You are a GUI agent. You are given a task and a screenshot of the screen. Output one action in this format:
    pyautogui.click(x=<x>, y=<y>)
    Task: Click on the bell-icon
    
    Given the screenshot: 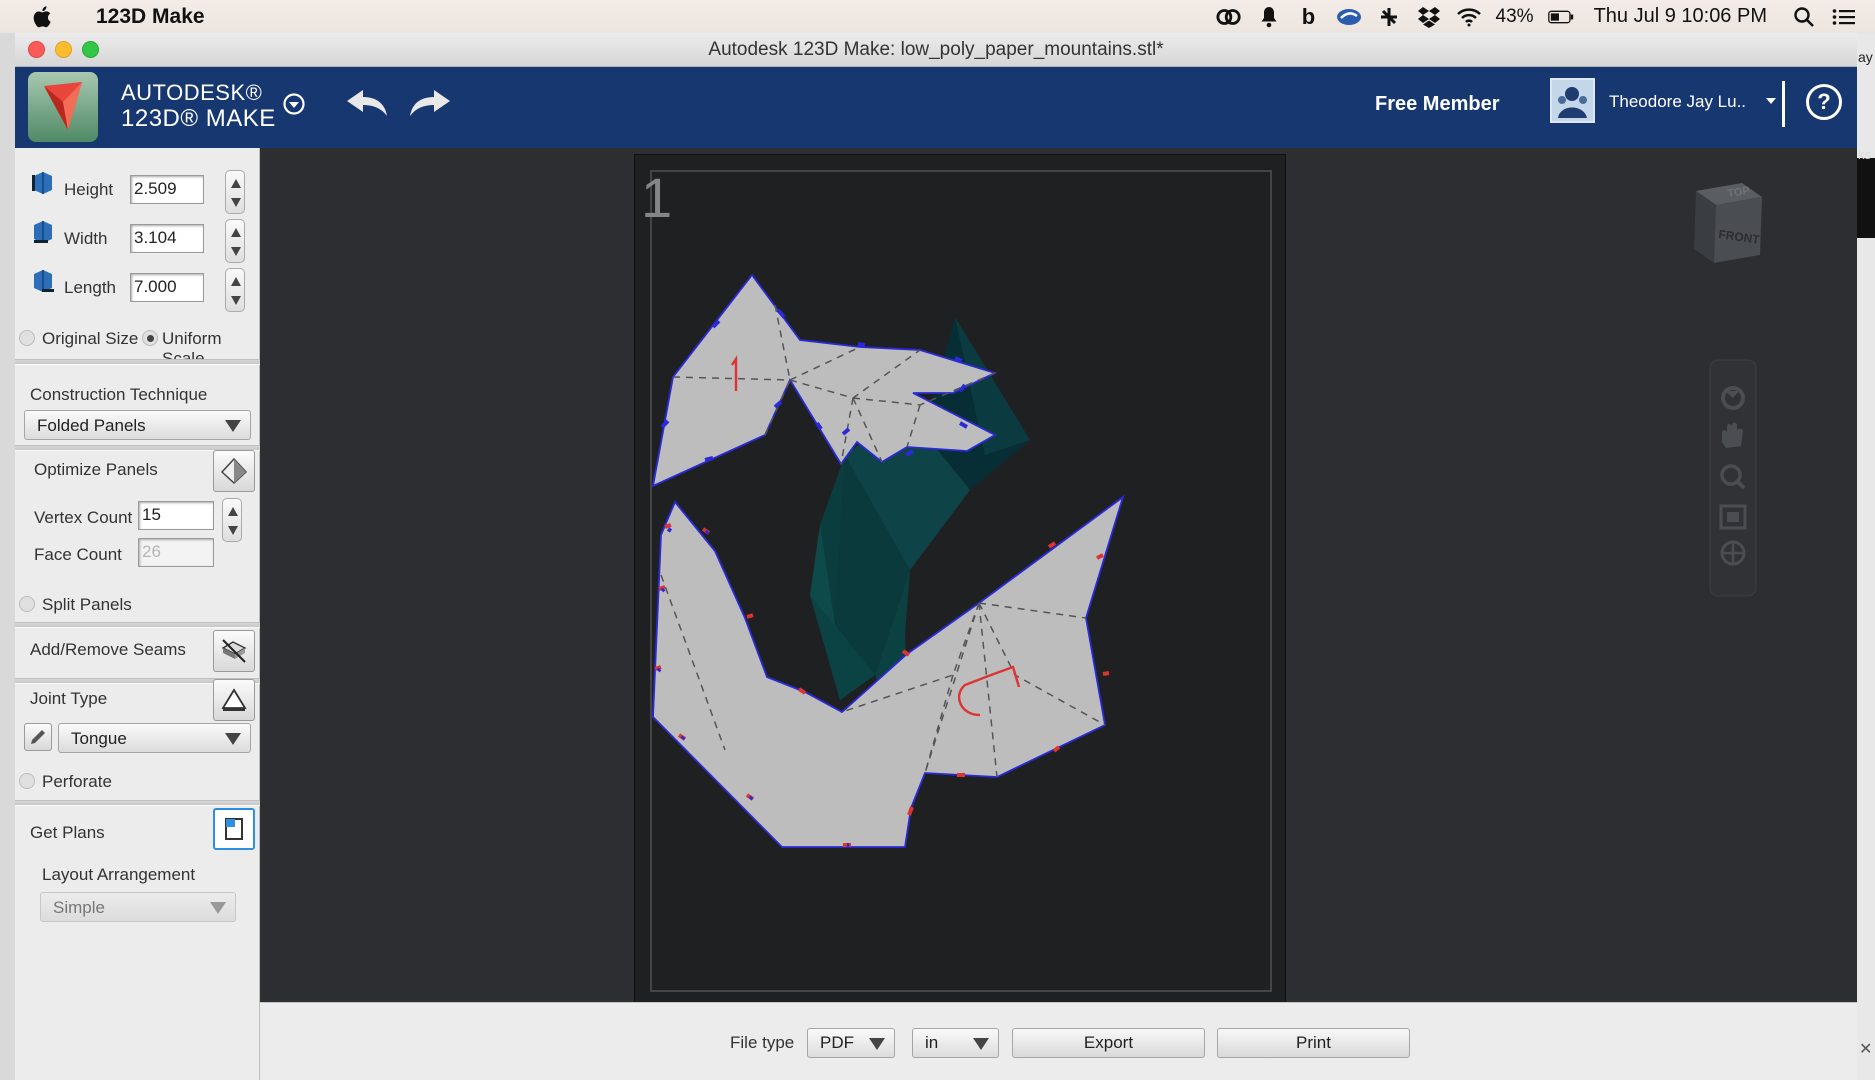 What is the action you would take?
    pyautogui.click(x=1269, y=17)
    